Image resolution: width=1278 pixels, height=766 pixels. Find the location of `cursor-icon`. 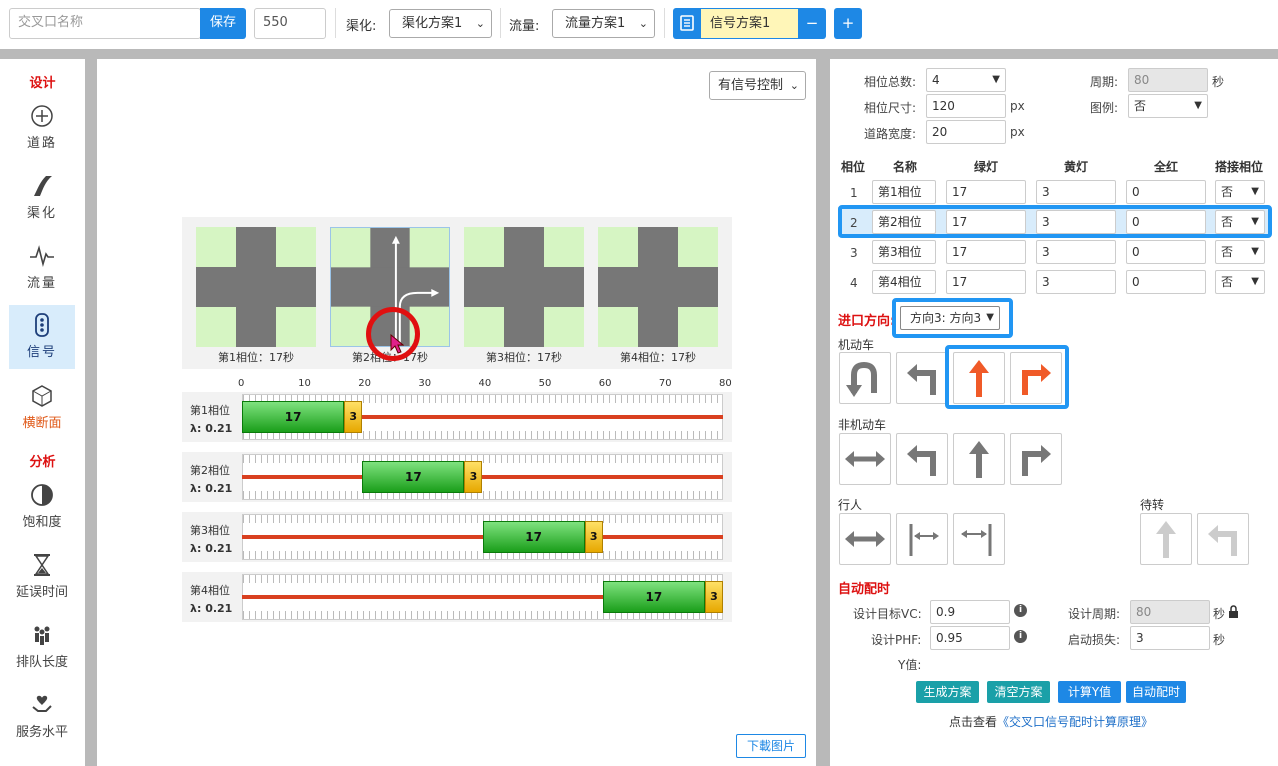

cursor-icon is located at coordinates (397, 345).